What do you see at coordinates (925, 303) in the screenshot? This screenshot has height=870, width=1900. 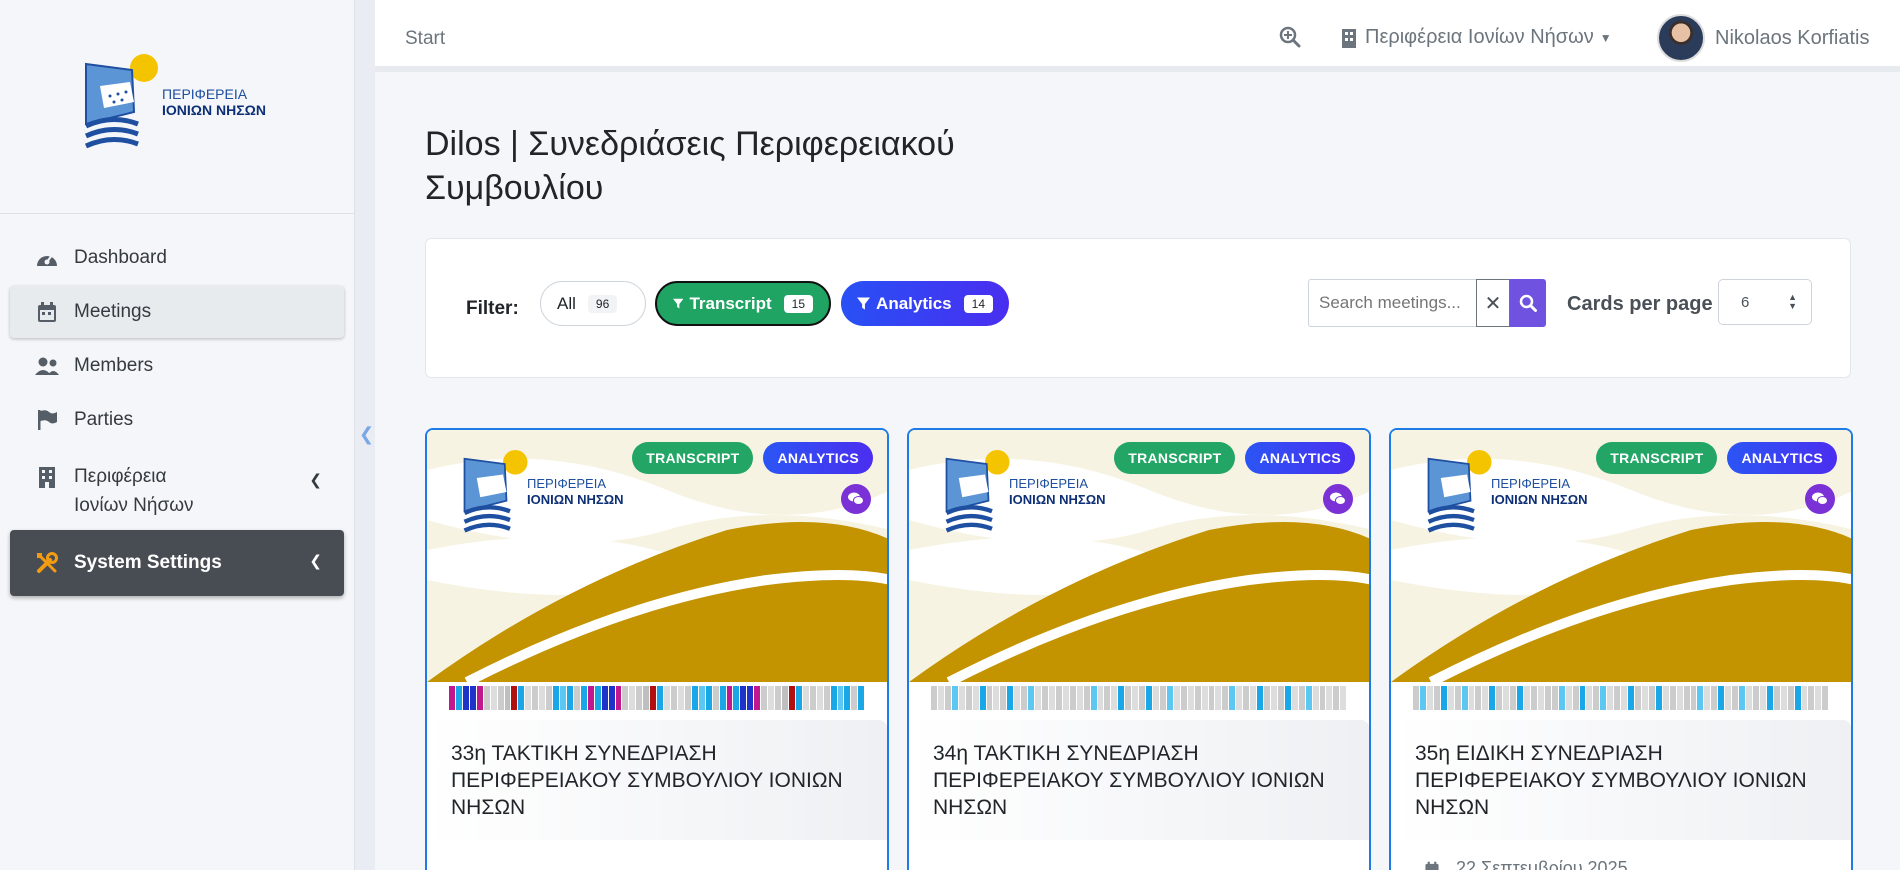 I see `filter-analytics-button: Analytics 14` at bounding box center [925, 303].